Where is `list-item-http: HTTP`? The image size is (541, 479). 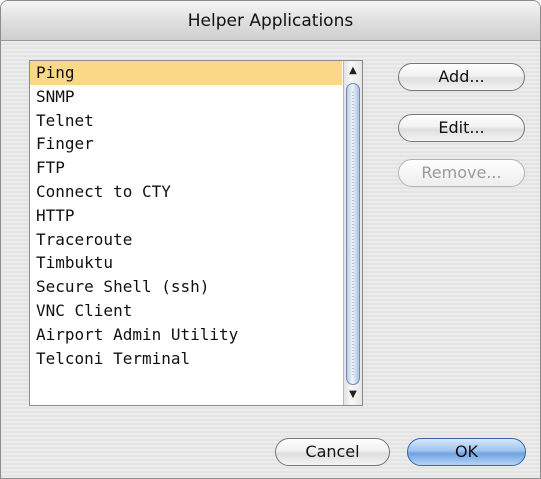
list-item-http: HTTP is located at coordinates (186, 216).